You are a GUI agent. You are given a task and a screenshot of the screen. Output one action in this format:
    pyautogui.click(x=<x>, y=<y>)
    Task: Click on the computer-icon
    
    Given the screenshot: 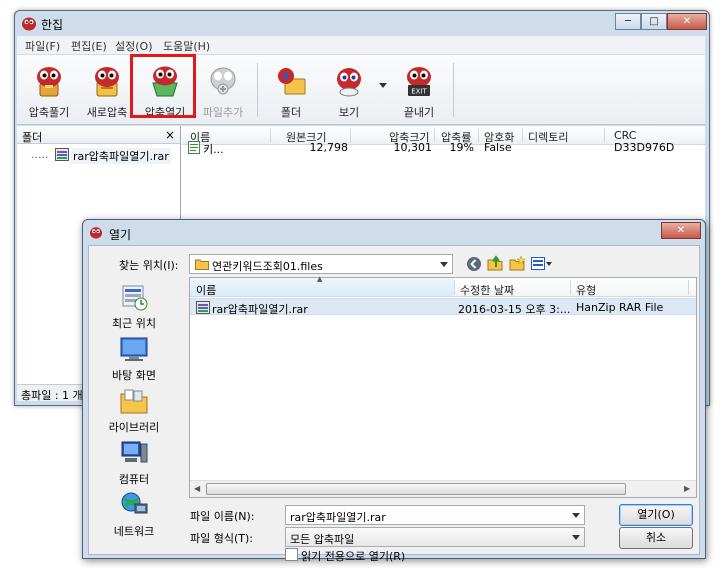 What is the action you would take?
    pyautogui.click(x=134, y=452)
    